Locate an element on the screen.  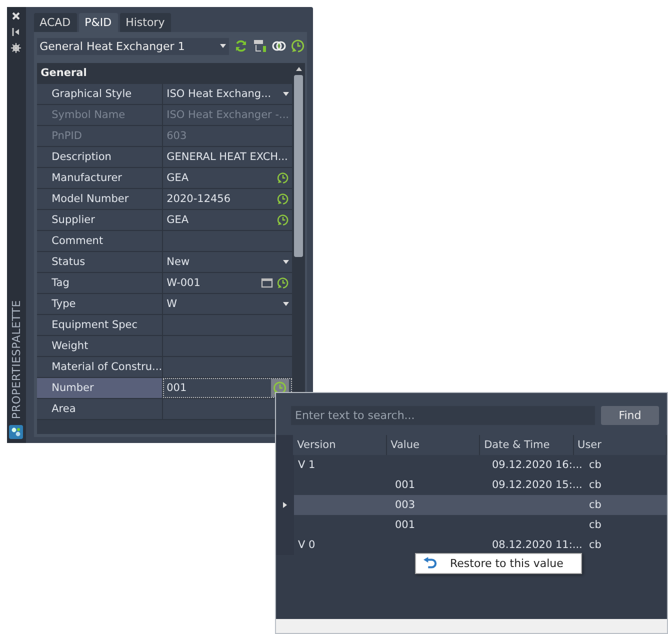
property-row: Weight is located at coordinates (164, 346).